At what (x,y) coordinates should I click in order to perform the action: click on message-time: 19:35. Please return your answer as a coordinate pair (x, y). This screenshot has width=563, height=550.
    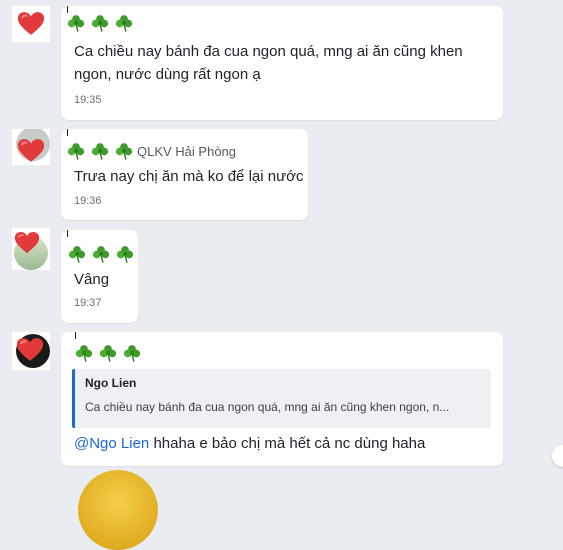
    Looking at the image, I should click on (88, 100).